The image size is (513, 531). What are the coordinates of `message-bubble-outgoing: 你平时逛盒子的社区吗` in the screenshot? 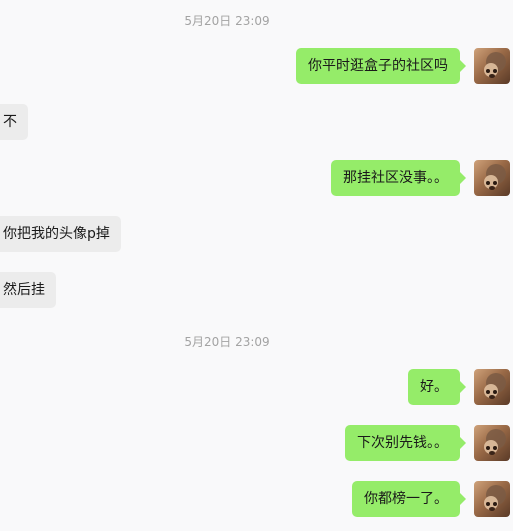 It's located at (381, 66).